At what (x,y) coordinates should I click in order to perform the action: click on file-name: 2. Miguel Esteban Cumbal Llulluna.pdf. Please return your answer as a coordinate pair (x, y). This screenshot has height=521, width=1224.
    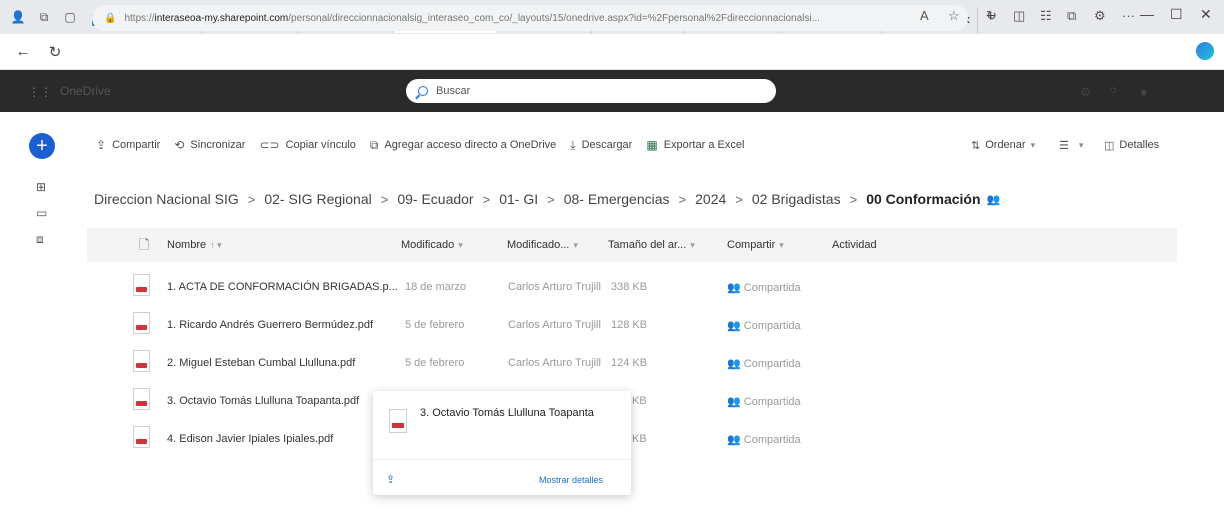
    Looking at the image, I should click on (261, 363).